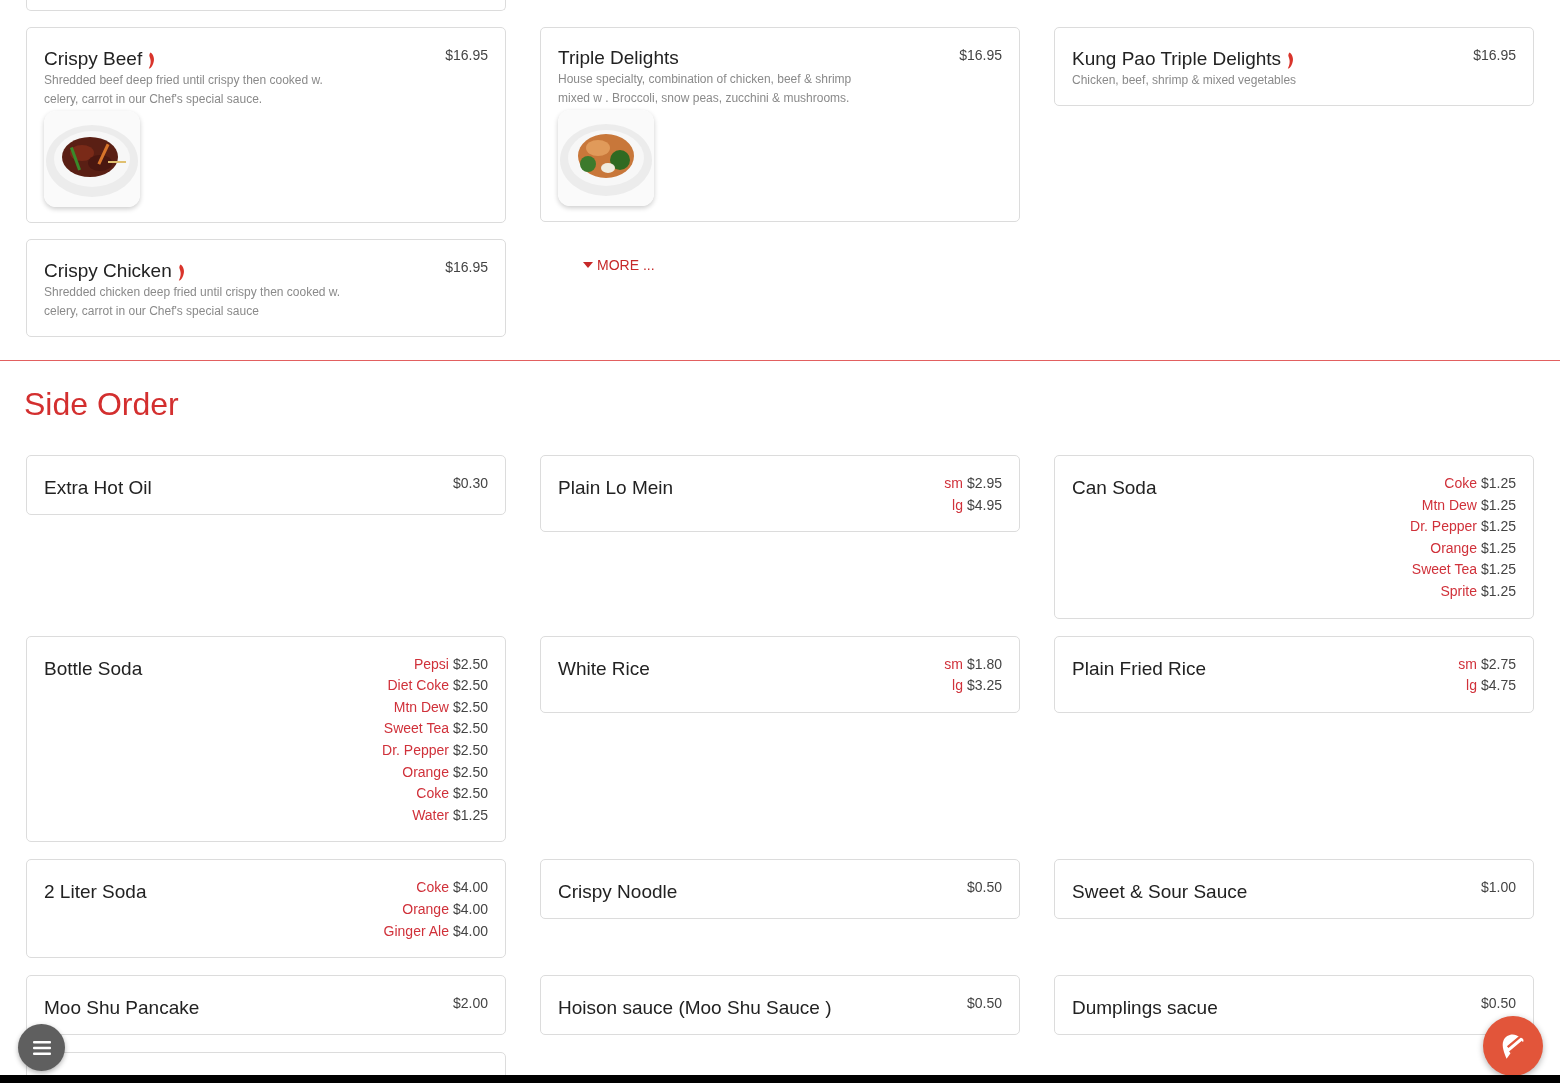 This screenshot has width=1560, height=1083. Describe the element at coordinates (618, 892) in the screenshot. I see `item-name: Crispy Noodle` at that location.